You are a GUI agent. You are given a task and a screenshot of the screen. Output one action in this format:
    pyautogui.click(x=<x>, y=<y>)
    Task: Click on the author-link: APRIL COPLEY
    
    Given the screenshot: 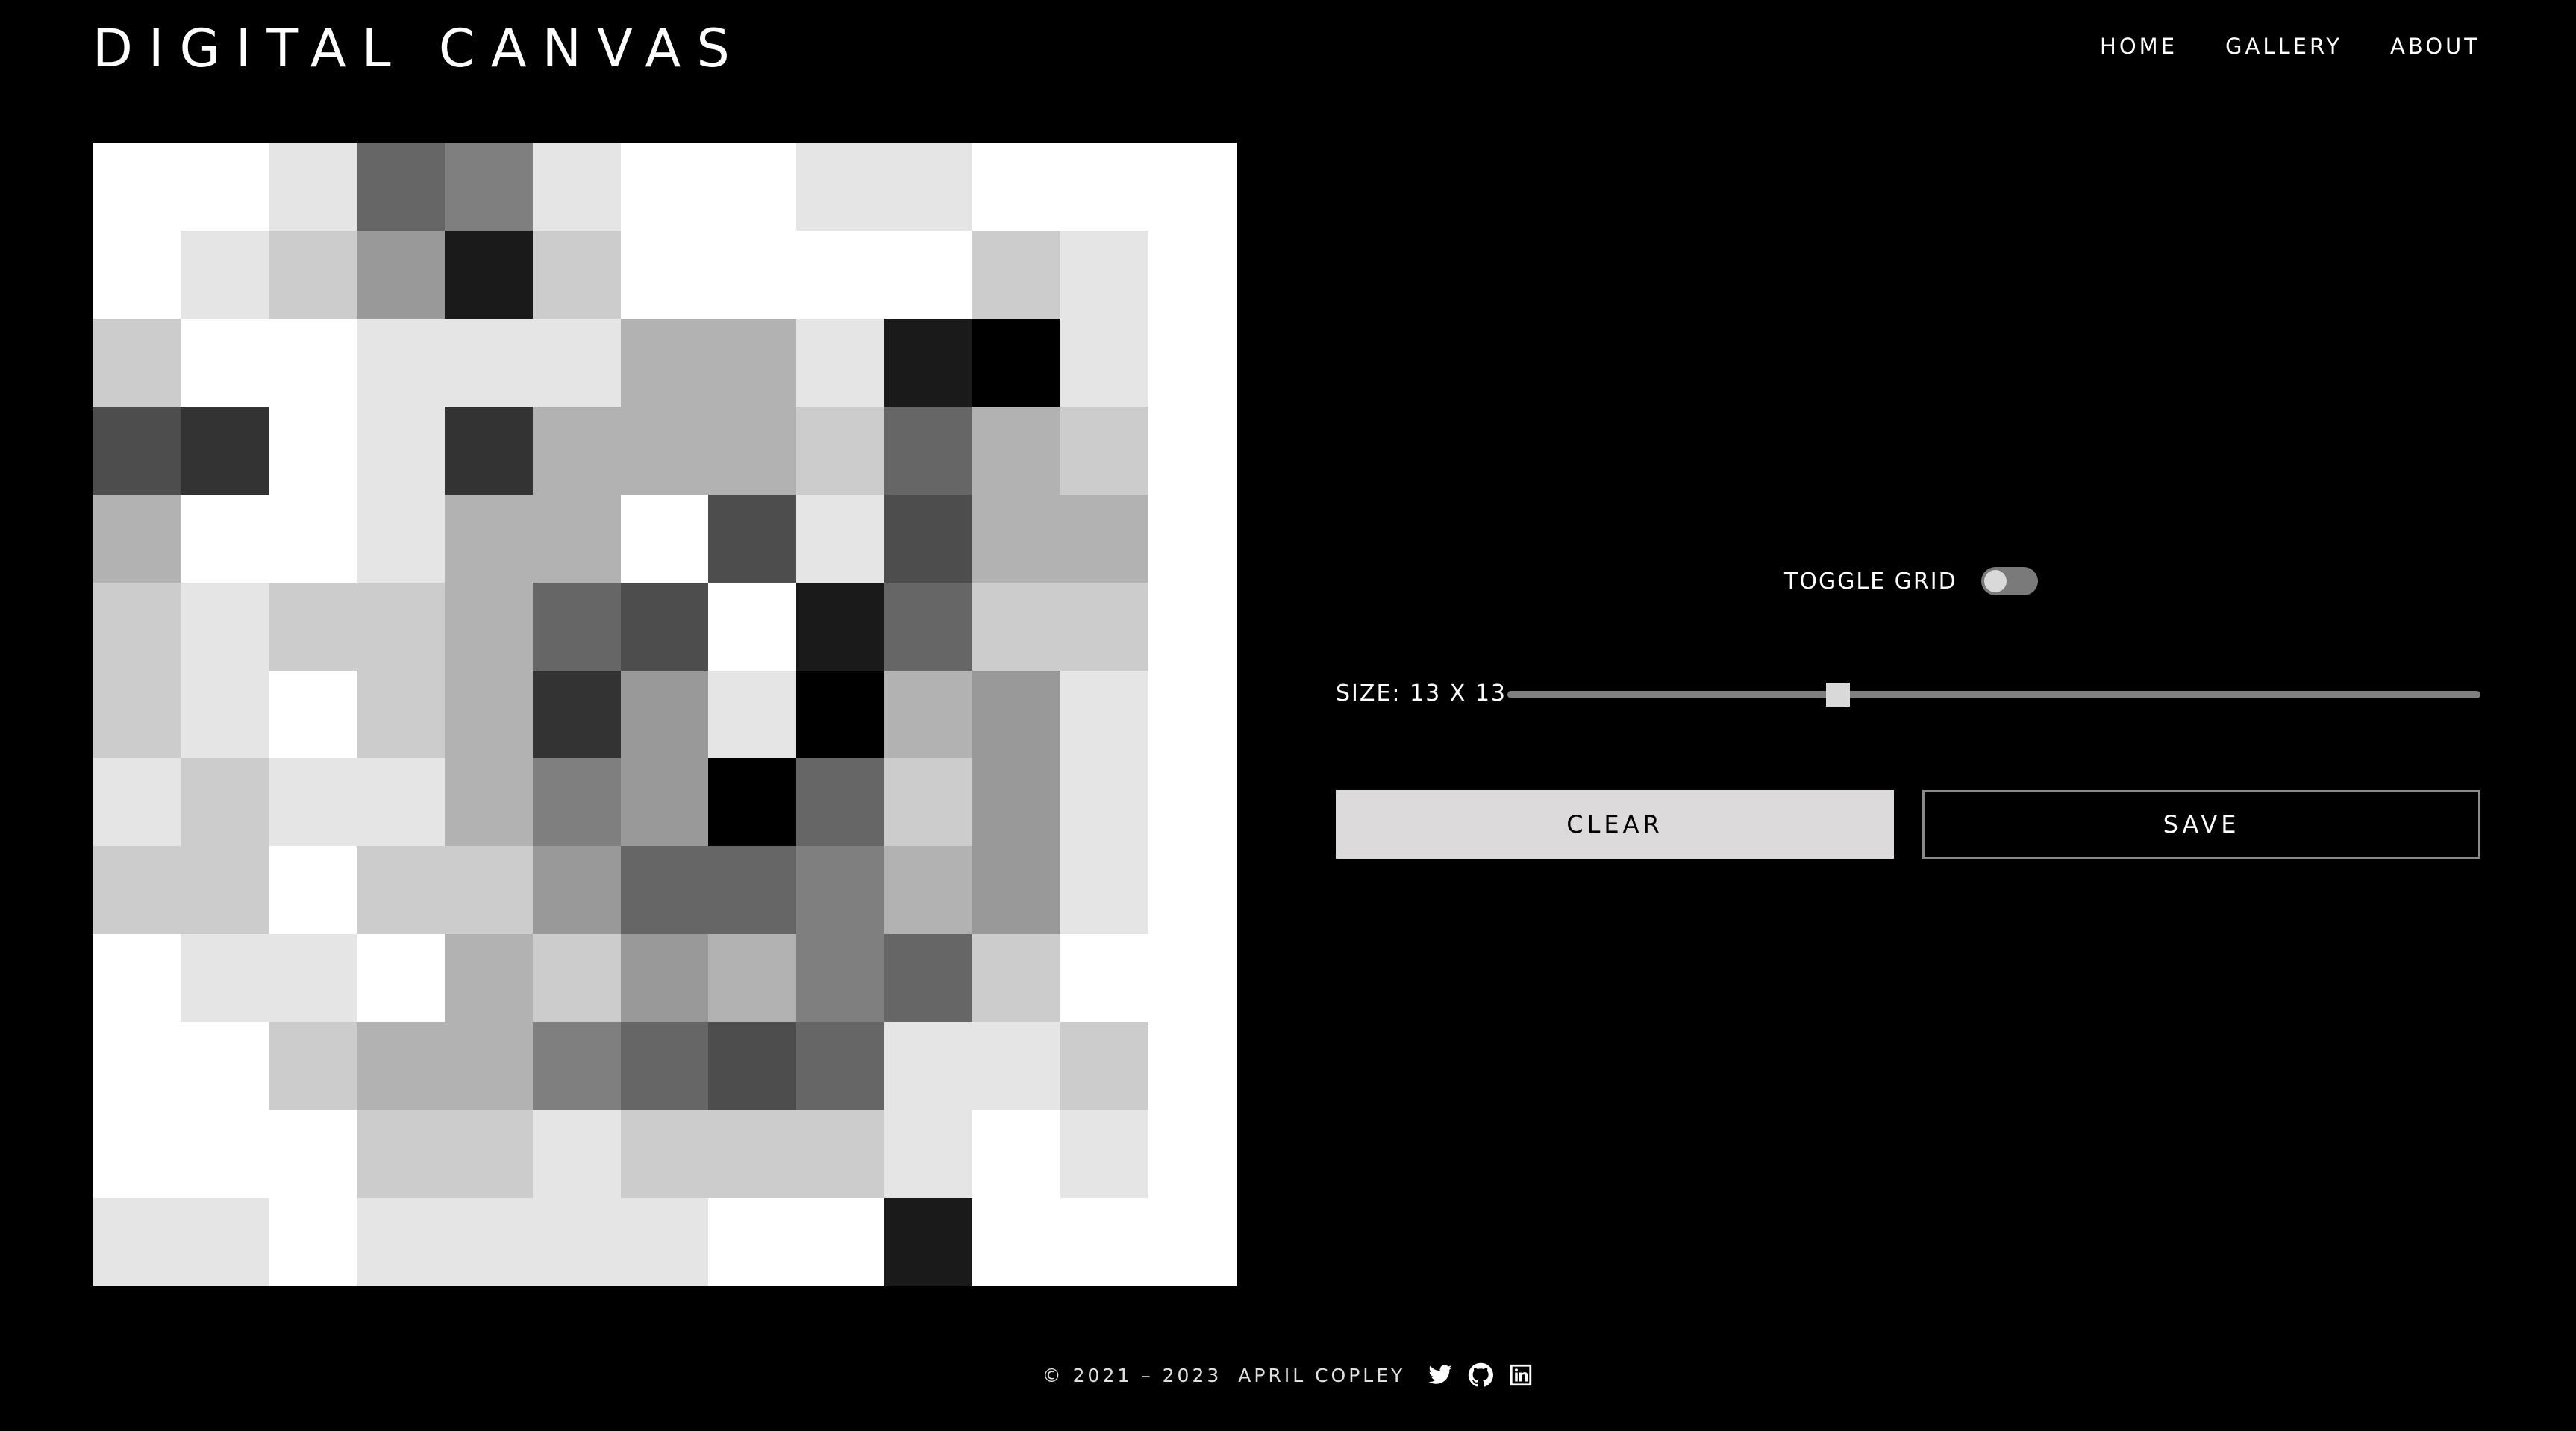 What is the action you would take?
    pyautogui.click(x=1321, y=1375)
    